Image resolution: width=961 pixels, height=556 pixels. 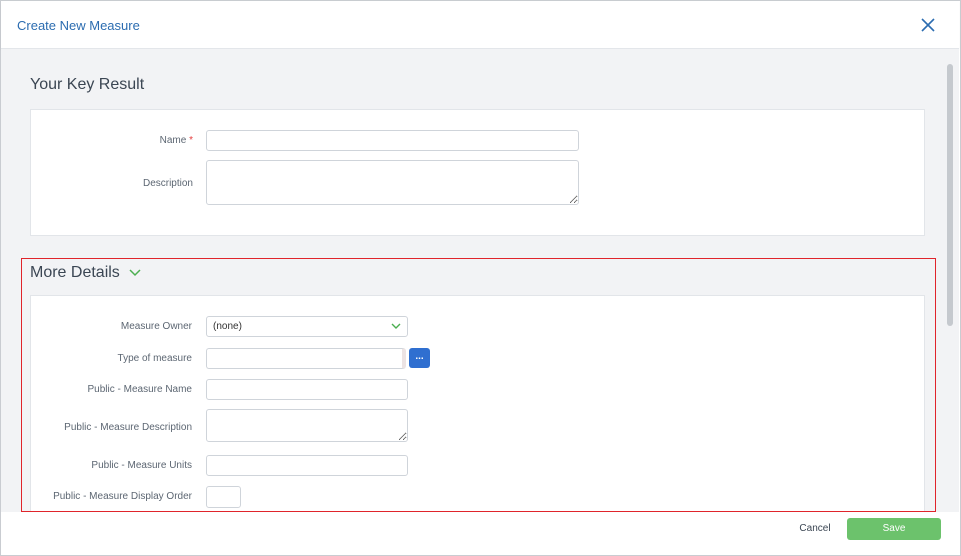 What do you see at coordinates (815, 529) in the screenshot?
I see `cancel-button: Cancel` at bounding box center [815, 529].